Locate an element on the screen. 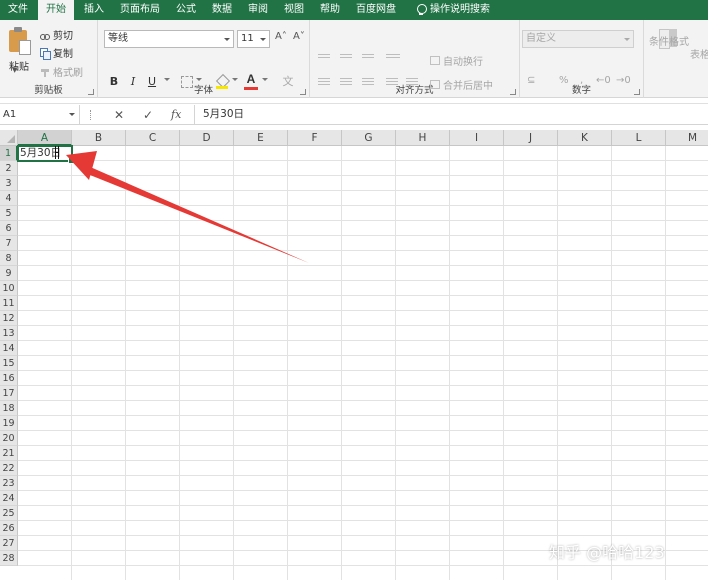 The image size is (708, 580). tab-5: 数据 is located at coordinates (222, 10).